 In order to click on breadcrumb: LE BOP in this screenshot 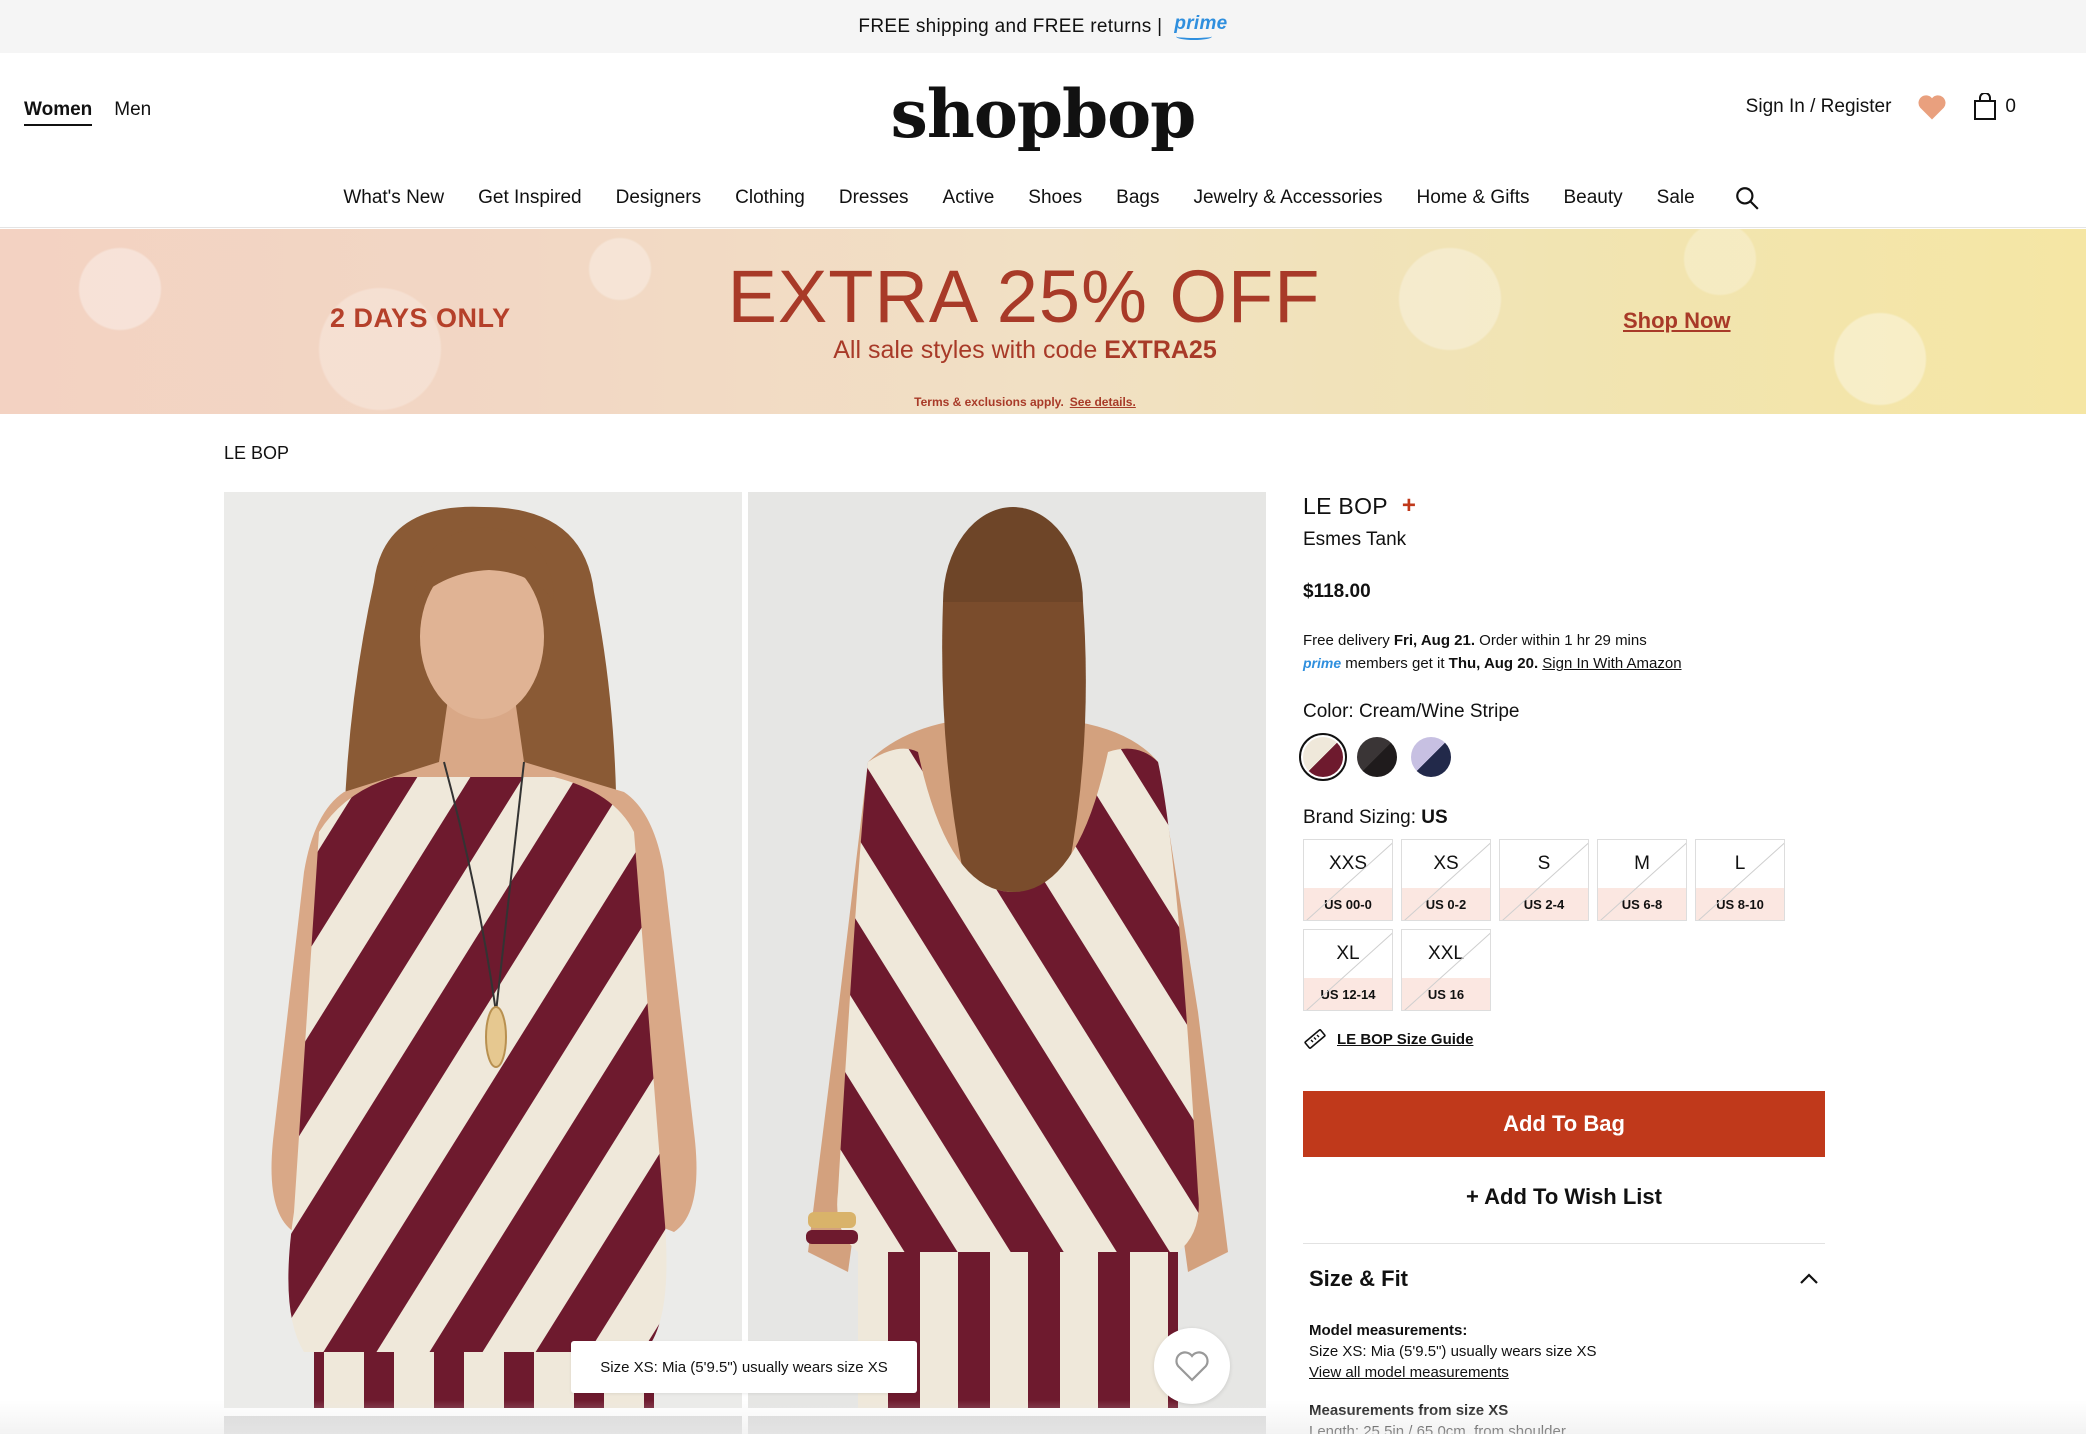, I will do `click(256, 453)`.